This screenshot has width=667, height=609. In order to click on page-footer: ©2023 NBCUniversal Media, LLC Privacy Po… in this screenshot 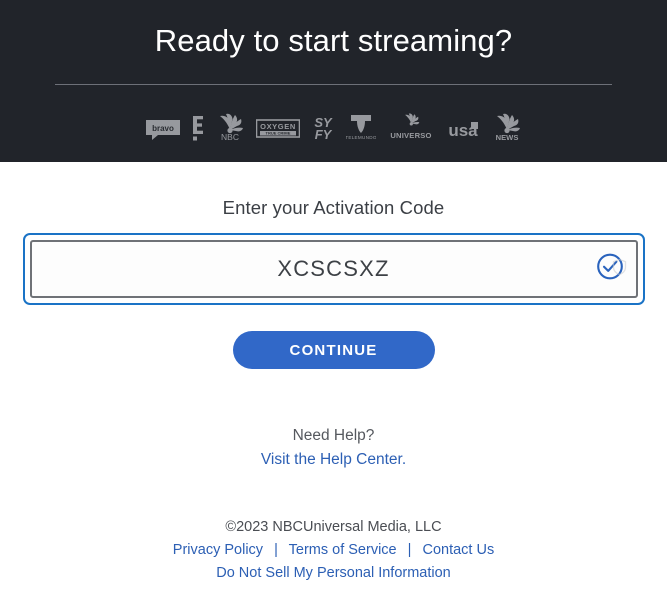, I will do `click(333, 550)`.